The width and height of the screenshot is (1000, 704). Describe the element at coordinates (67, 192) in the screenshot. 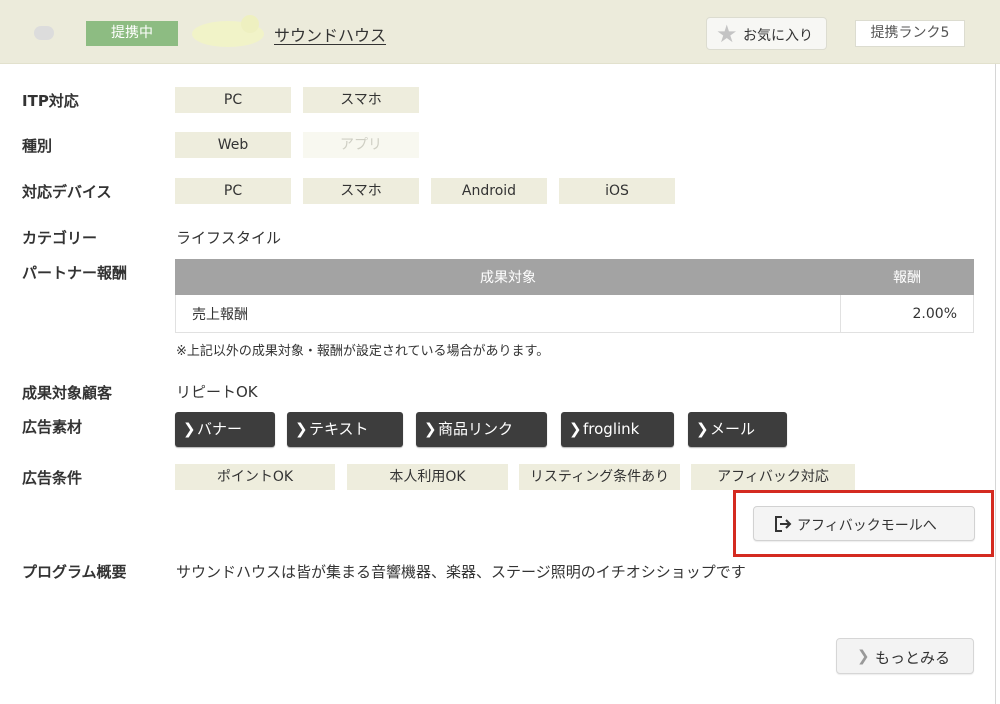

I see `devices-label: 対応デバイス` at that location.